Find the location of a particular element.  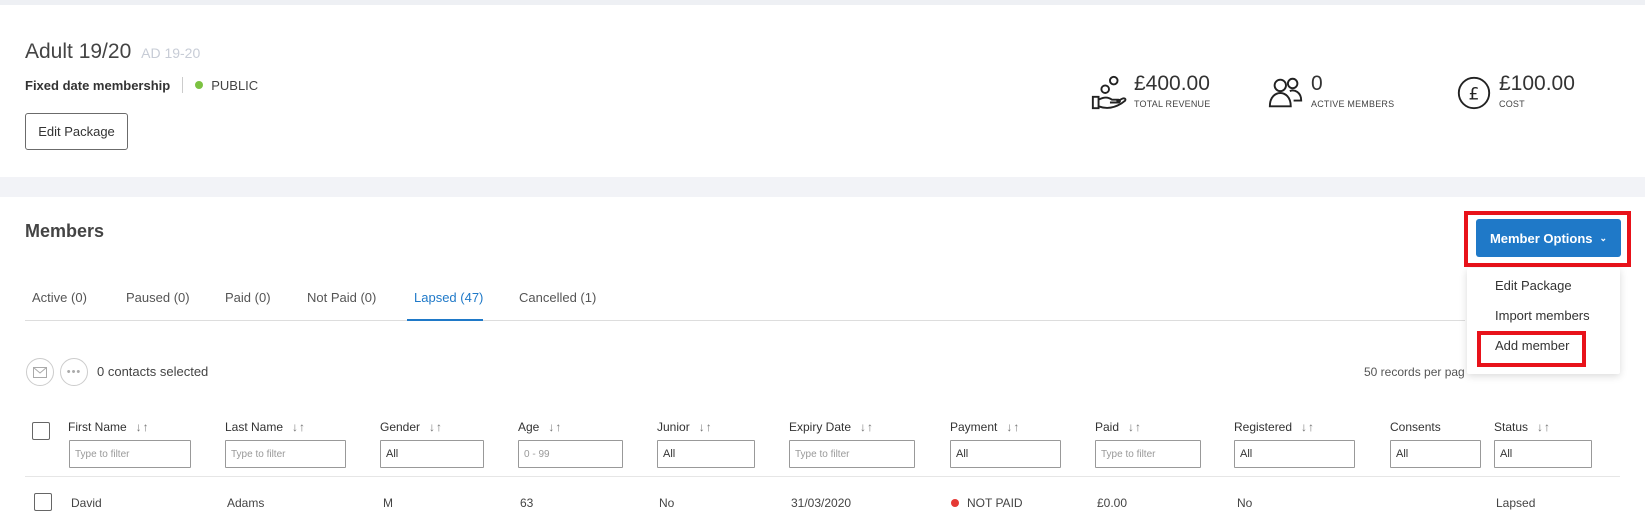

col-label: First Name is located at coordinates (97, 427).